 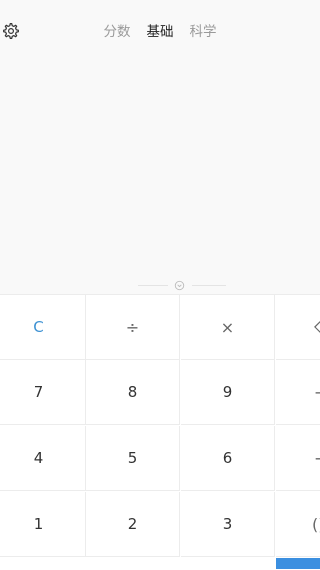 I want to click on tab-basic: 基础, so click(x=160, y=32).